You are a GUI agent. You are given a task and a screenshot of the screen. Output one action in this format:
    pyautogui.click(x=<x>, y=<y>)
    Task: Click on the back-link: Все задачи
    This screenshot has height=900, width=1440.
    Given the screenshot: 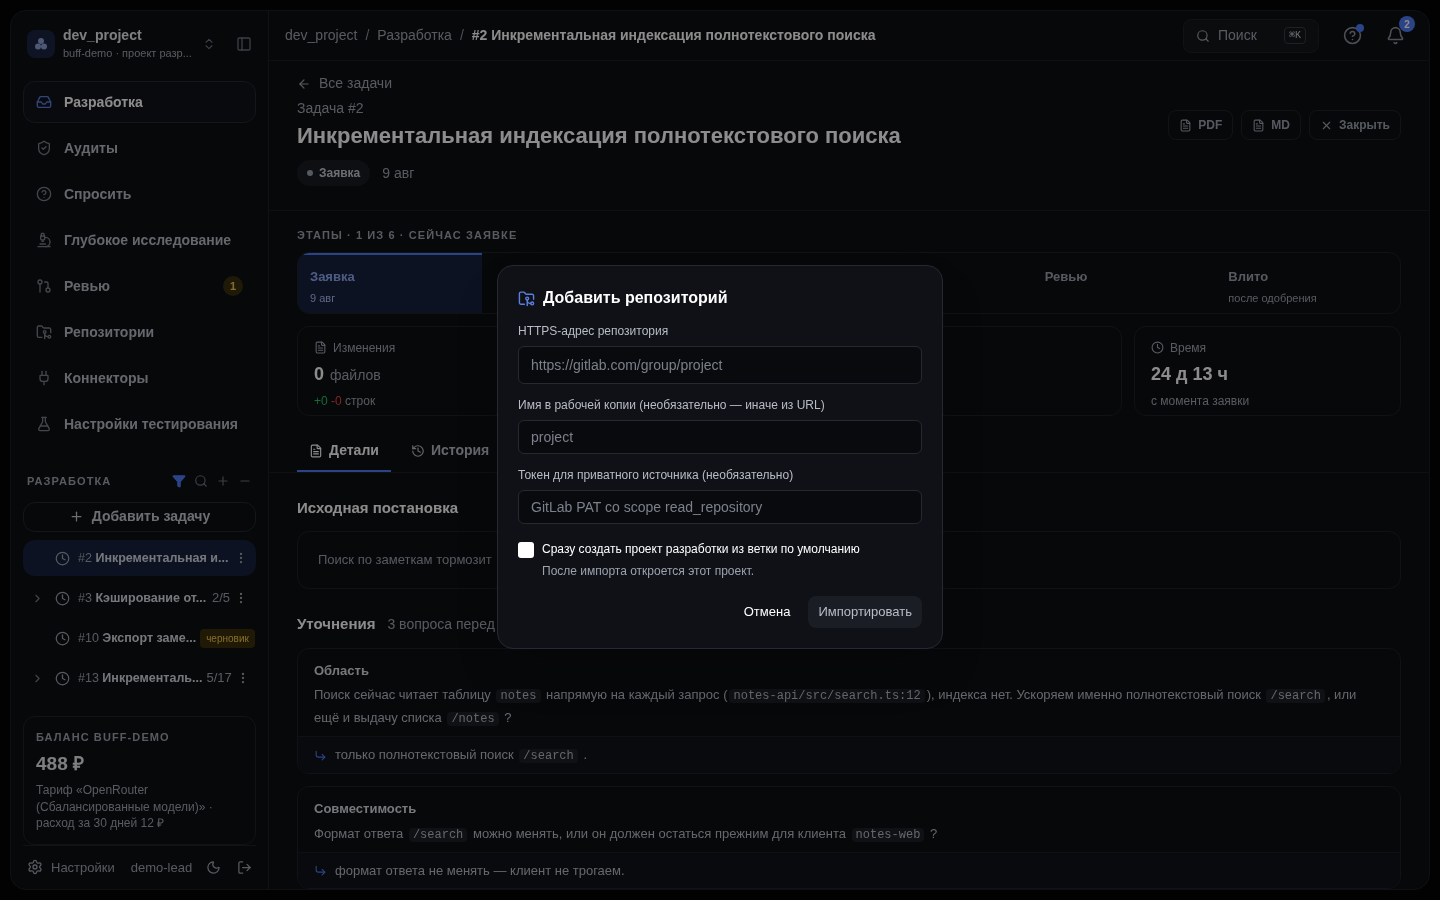 What is the action you would take?
    pyautogui.click(x=344, y=83)
    